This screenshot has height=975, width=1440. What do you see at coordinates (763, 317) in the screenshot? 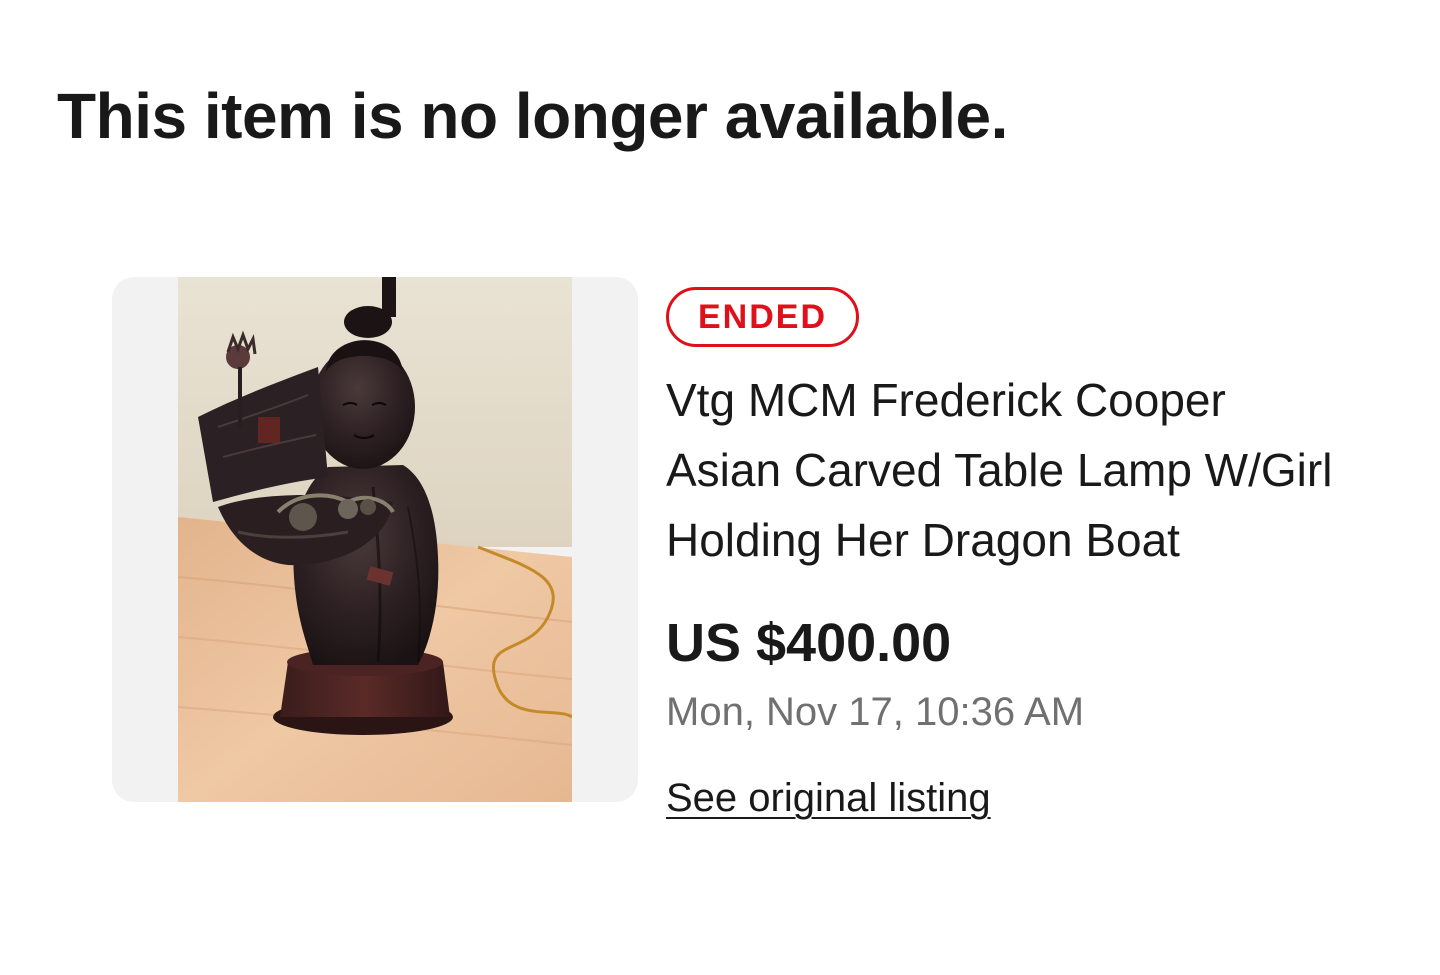
I see `status-badge: ENDED` at bounding box center [763, 317].